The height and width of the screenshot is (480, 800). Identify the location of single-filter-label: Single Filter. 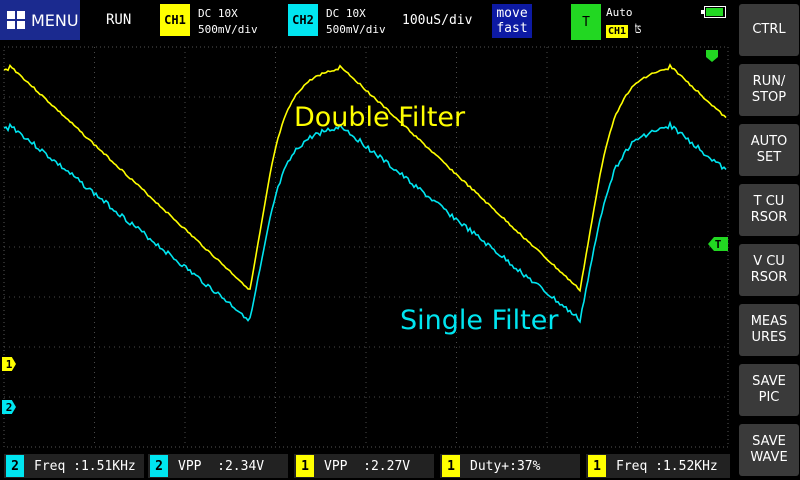
(479, 320).